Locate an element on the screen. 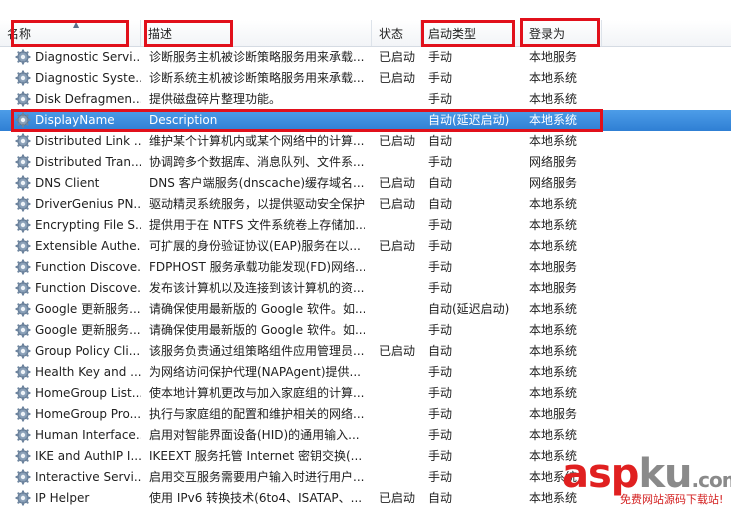  column-header-status-label: 状态 is located at coordinates (391, 34).